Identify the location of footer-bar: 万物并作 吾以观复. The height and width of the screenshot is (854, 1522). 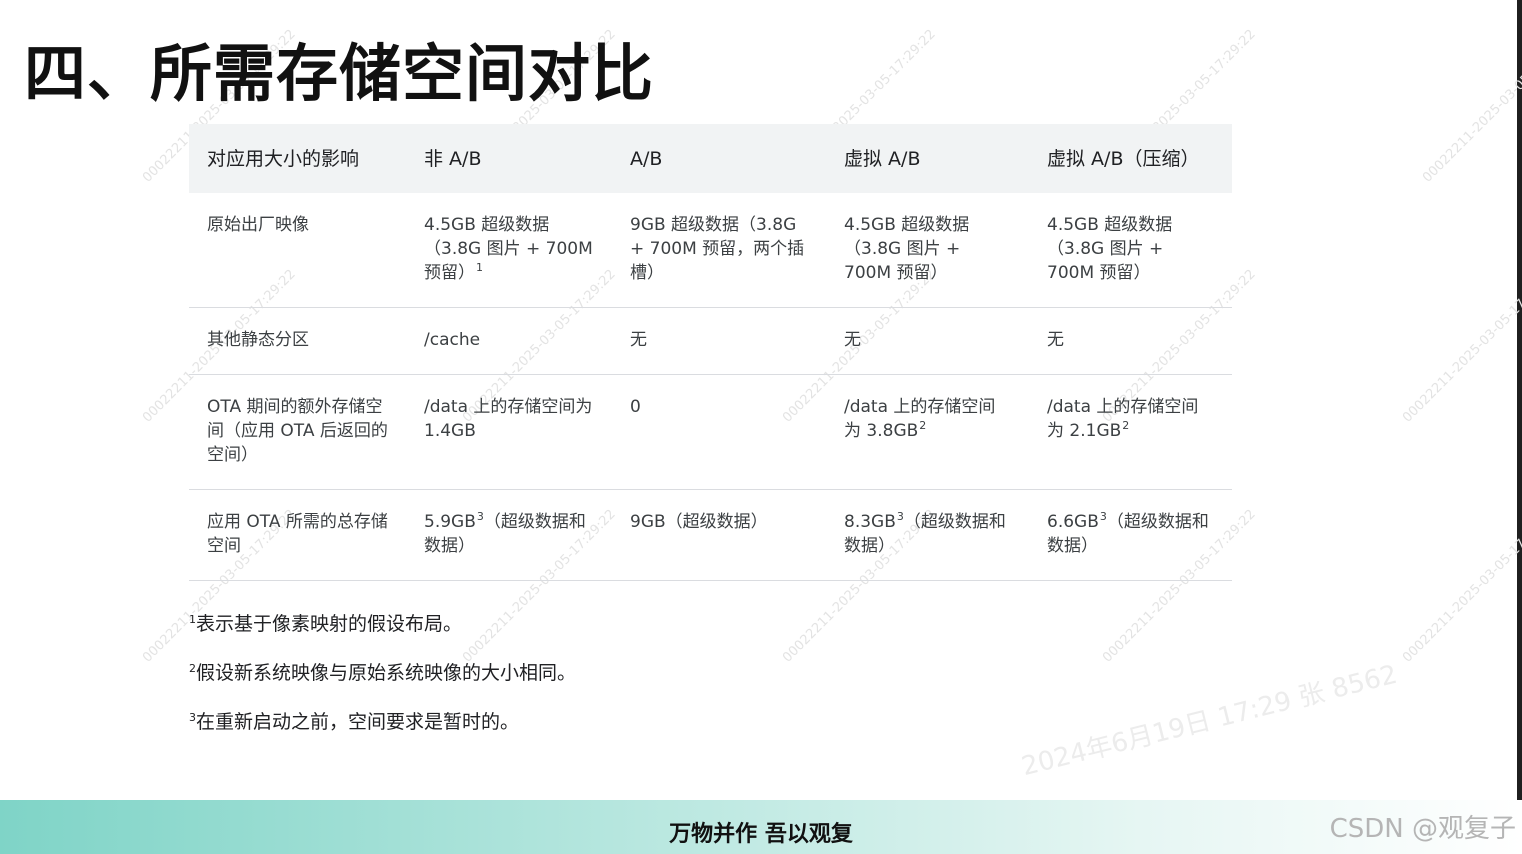
(761, 827).